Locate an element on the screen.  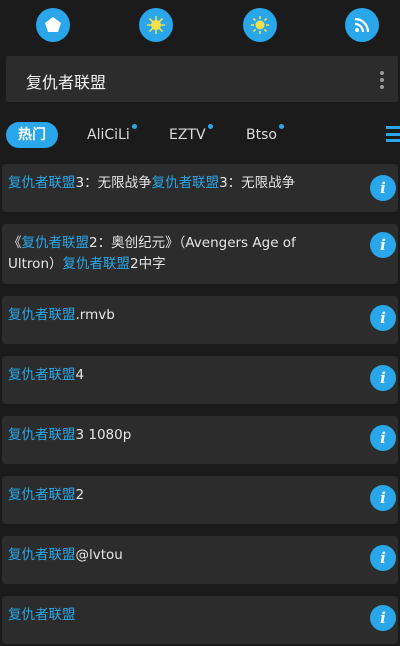
more-options-icon is located at coordinates (382, 80).